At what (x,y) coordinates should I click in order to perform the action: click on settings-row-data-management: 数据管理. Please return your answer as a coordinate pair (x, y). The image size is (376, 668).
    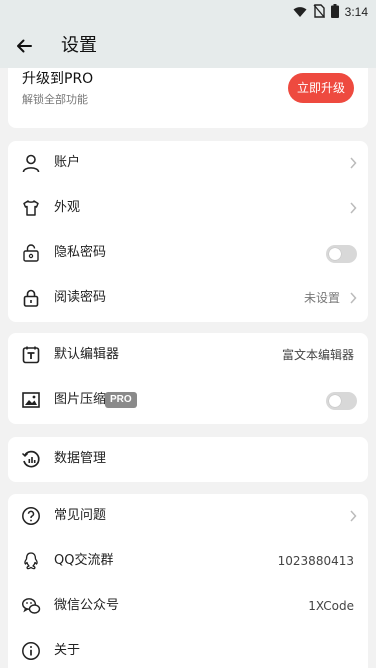
    Looking at the image, I should click on (188, 459).